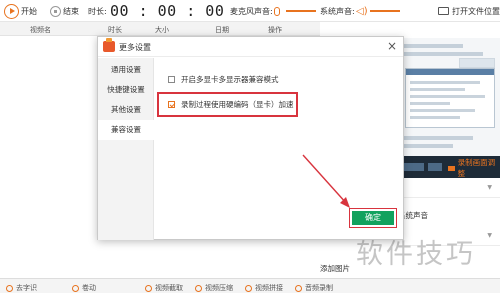 Image resolution: width=500 pixels, height=293 pixels. I want to click on close-icon: ×, so click(392, 46).